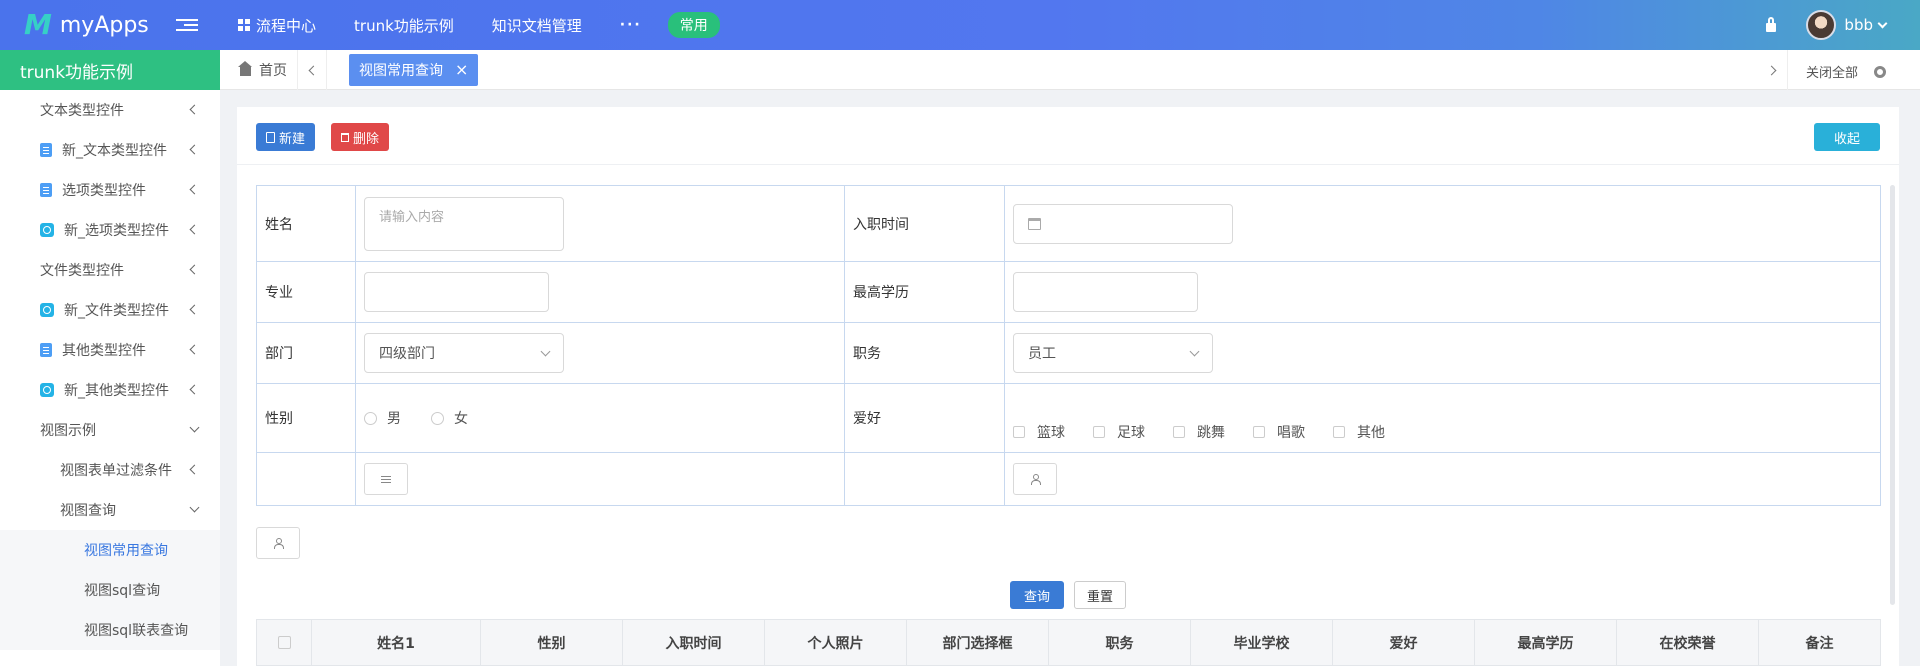 The width and height of the screenshot is (1920, 666). What do you see at coordinates (277, 25) in the screenshot?
I see `nav-workflow-center: 流程中心` at bounding box center [277, 25].